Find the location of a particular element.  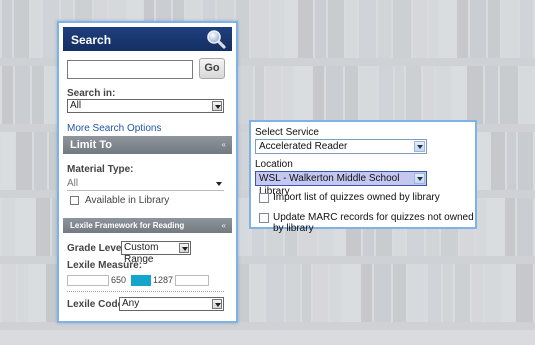

available-in-library-checkbox is located at coordinates (74, 200).